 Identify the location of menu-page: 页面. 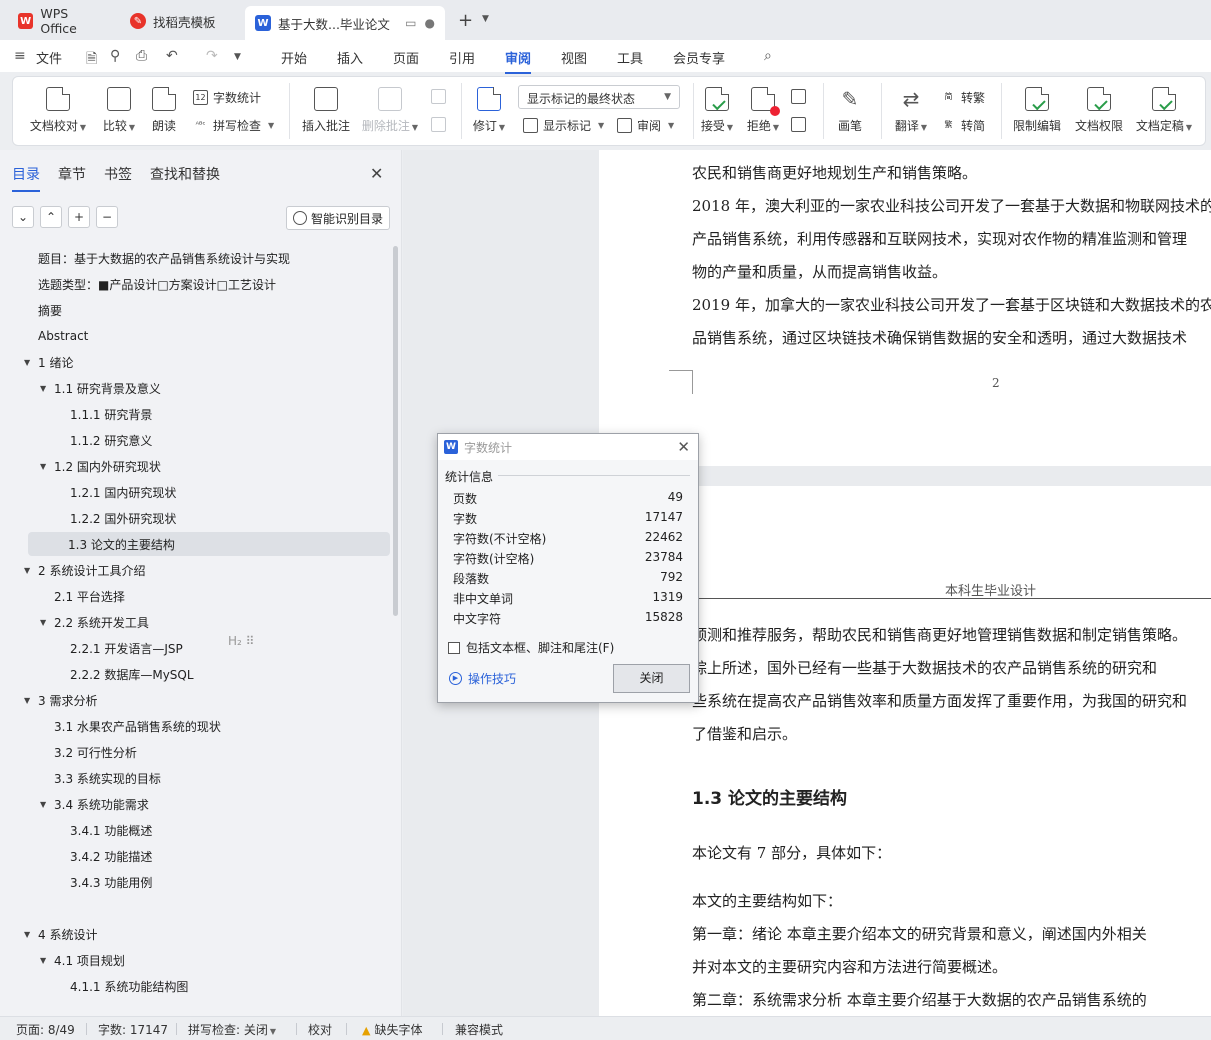
(406, 57).